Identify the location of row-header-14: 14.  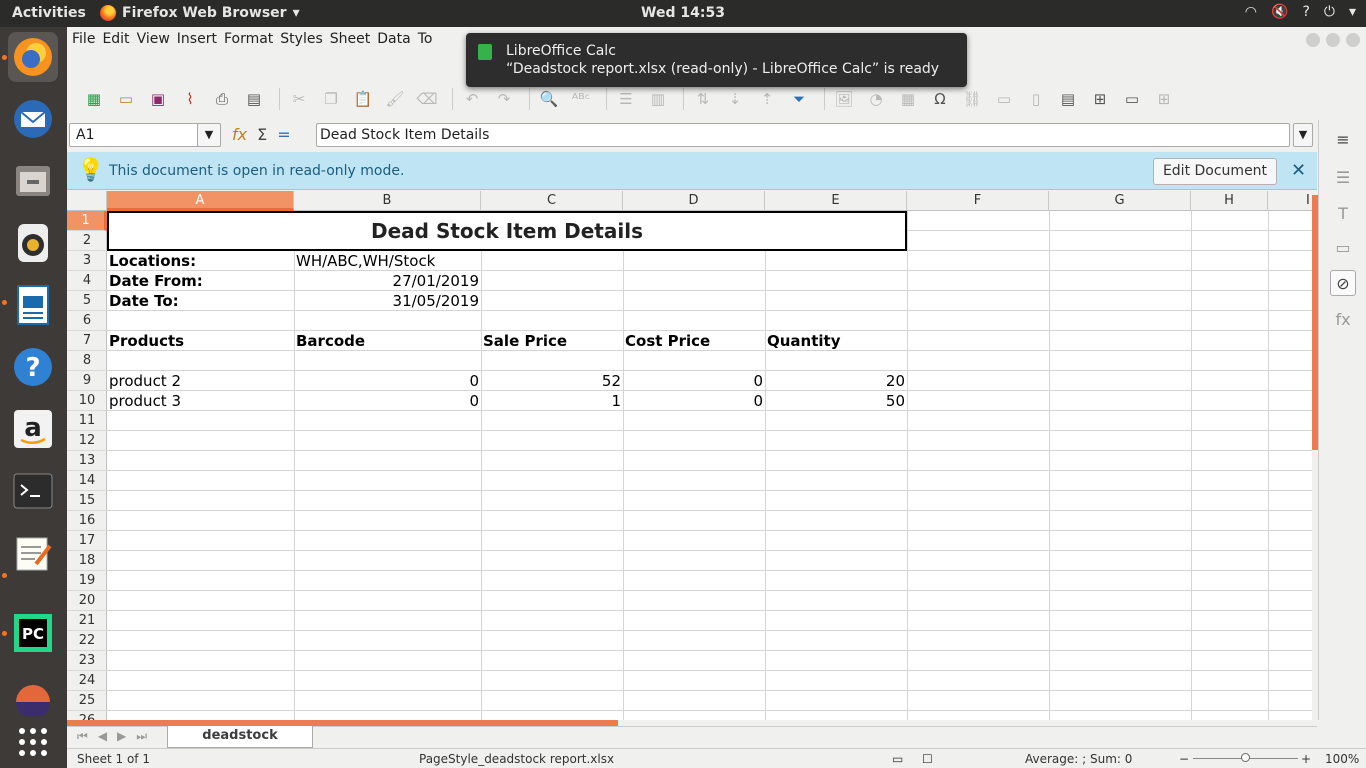
(87, 481).